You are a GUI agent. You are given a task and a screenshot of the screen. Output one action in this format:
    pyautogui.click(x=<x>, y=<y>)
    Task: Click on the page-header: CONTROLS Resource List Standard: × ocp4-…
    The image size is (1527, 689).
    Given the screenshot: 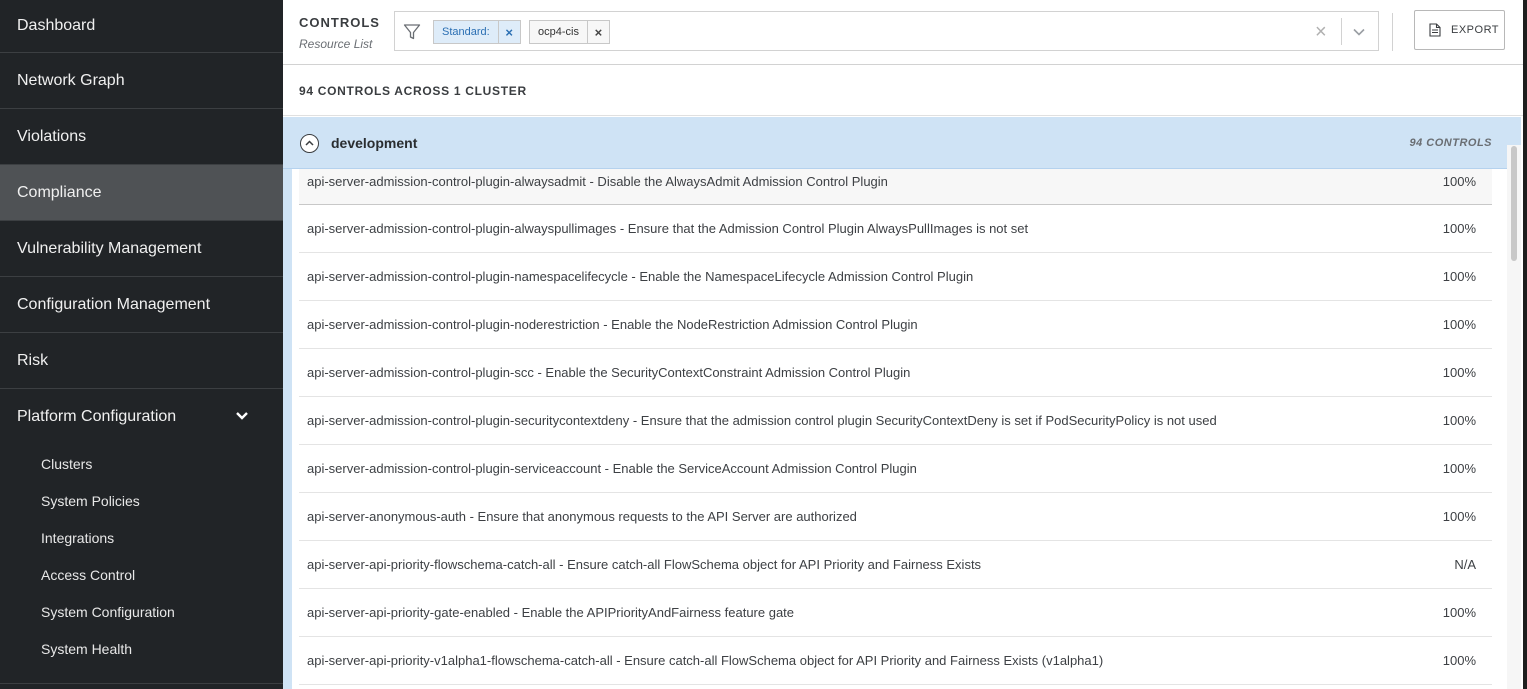 What is the action you would take?
    pyautogui.click(x=903, y=32)
    